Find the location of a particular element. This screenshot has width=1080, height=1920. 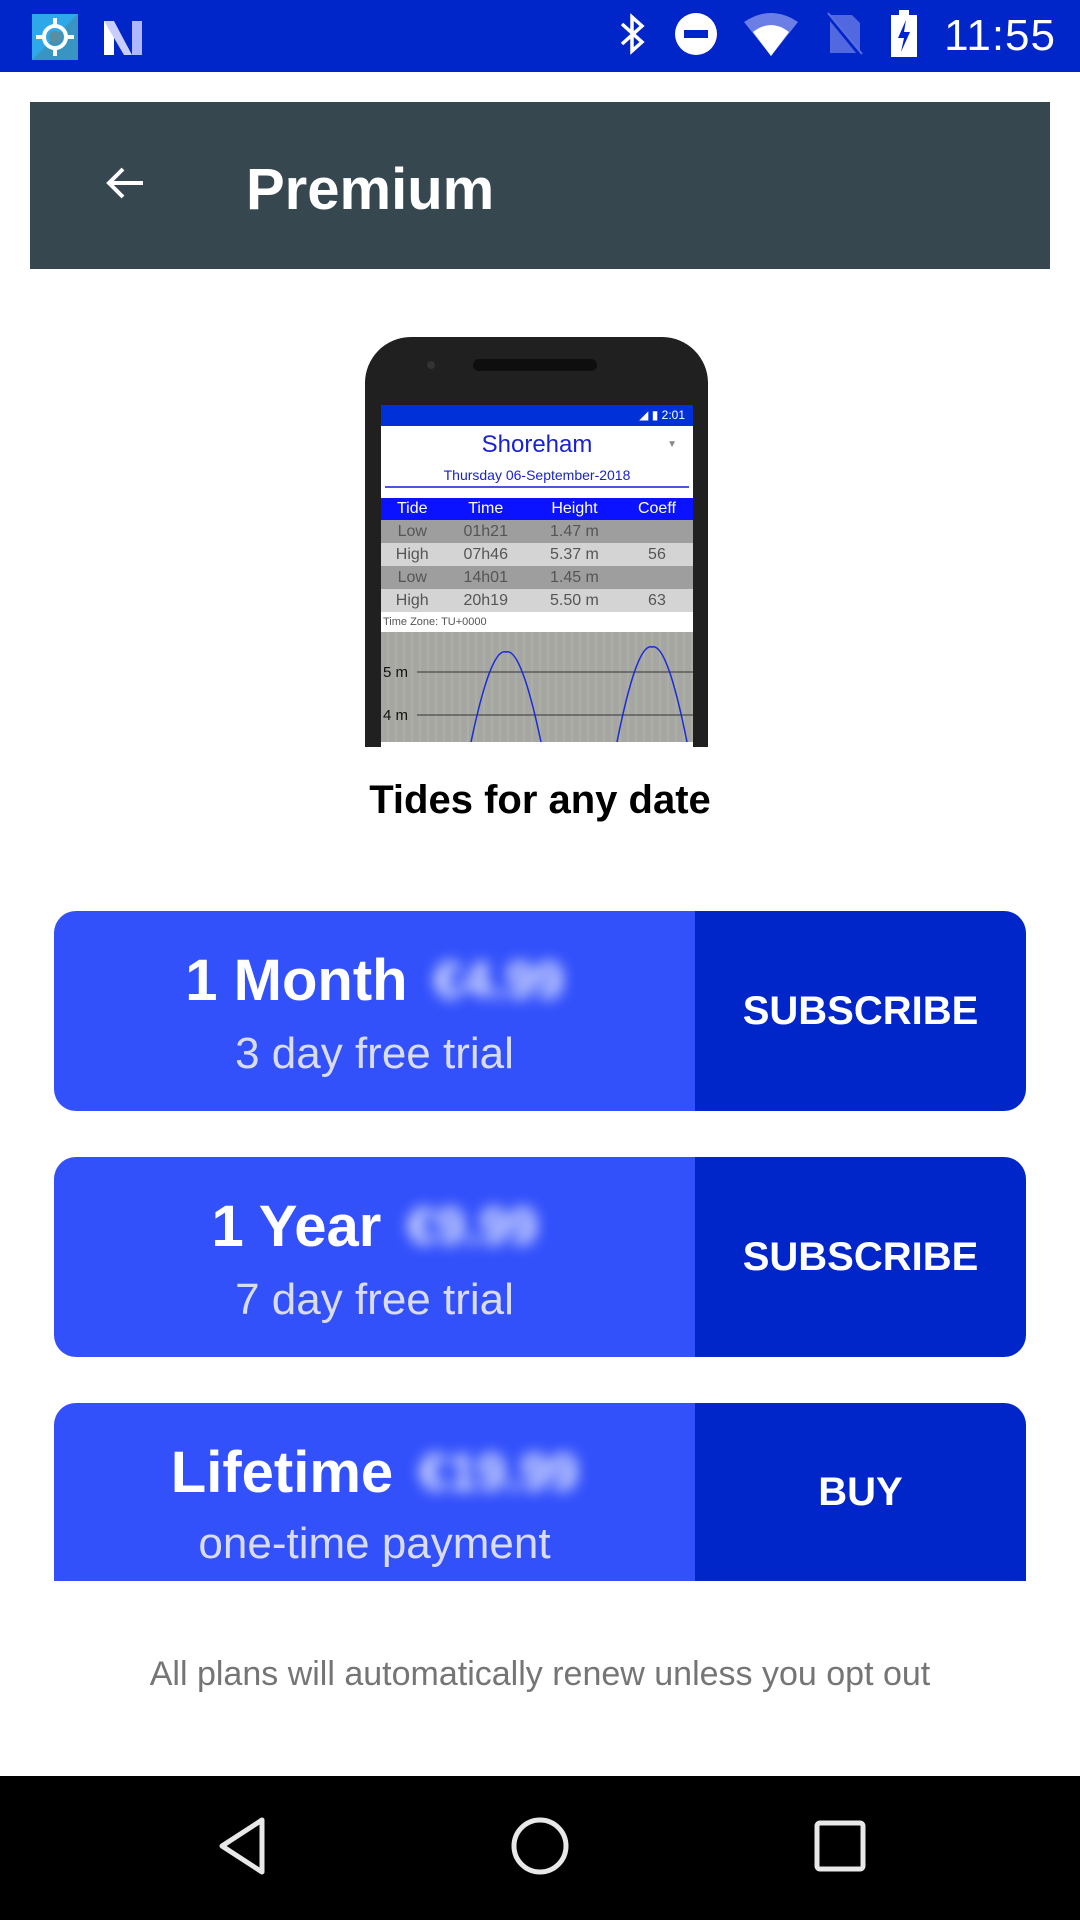

table-cell: 5.37 m is located at coordinates (574, 554).